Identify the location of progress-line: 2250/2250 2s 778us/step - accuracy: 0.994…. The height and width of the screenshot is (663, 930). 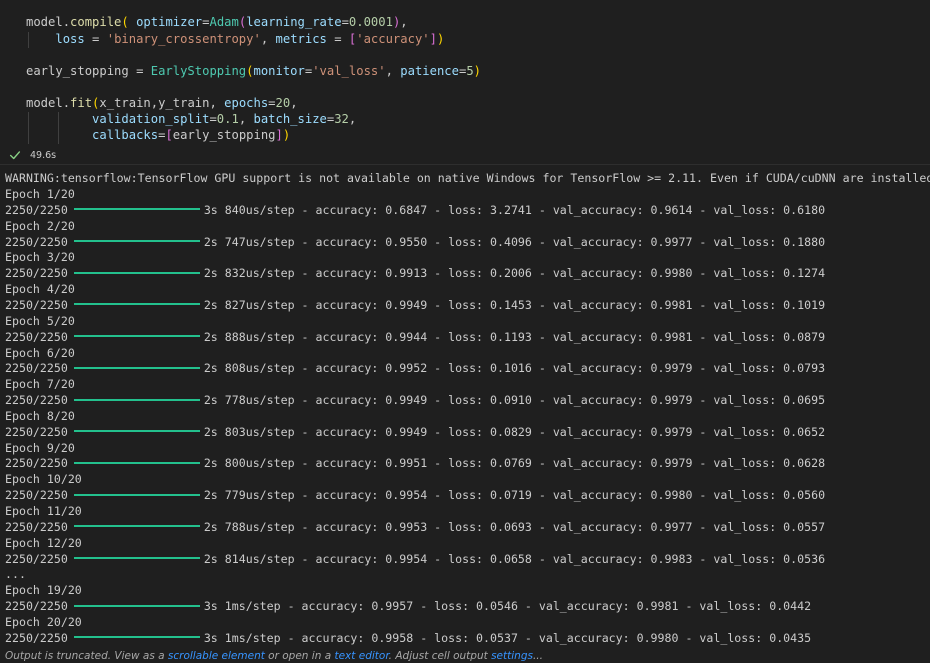
(415, 400).